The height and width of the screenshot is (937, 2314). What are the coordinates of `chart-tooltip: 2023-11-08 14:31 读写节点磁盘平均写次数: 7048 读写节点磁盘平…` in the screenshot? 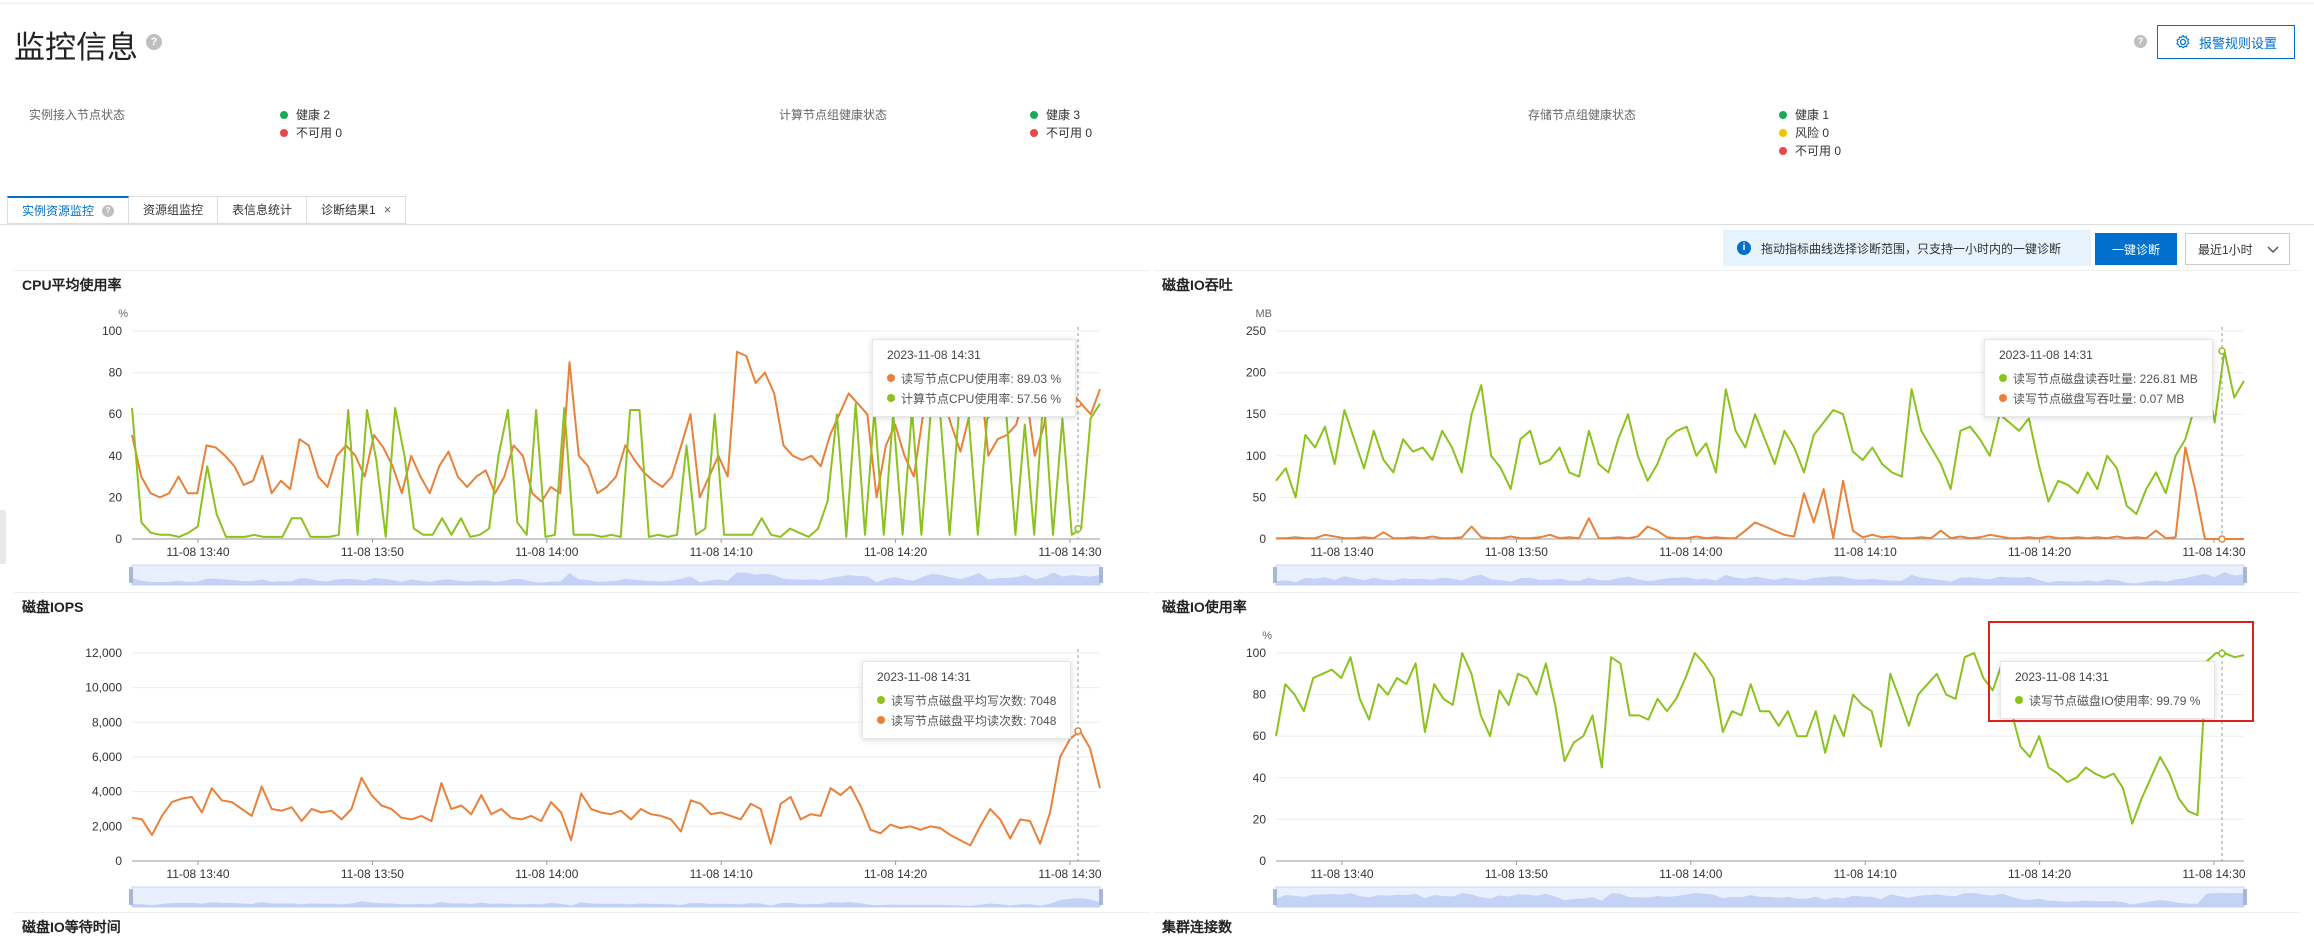 It's located at (967, 700).